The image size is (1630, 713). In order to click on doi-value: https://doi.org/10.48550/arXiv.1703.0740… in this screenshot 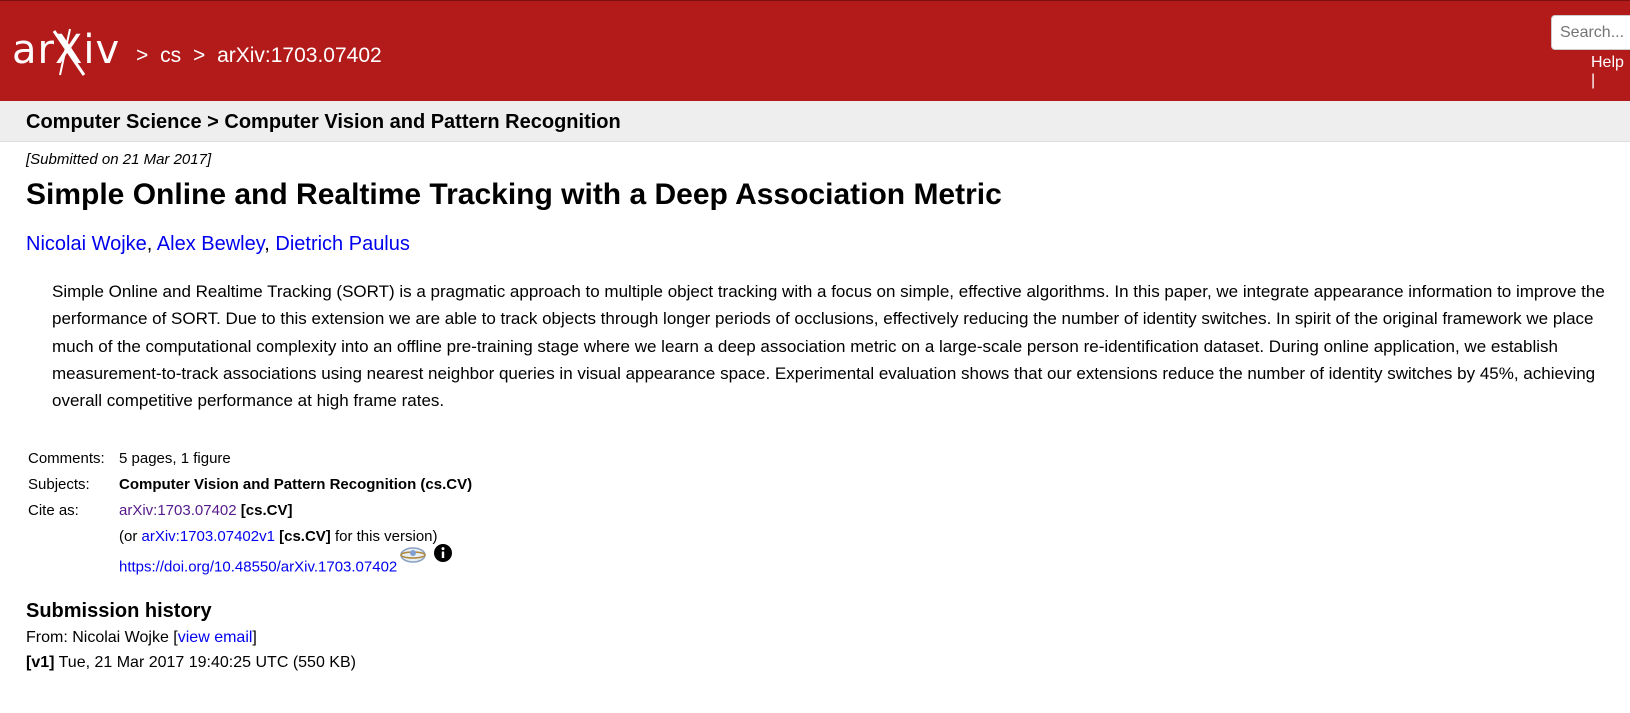, I will do `click(286, 563)`.